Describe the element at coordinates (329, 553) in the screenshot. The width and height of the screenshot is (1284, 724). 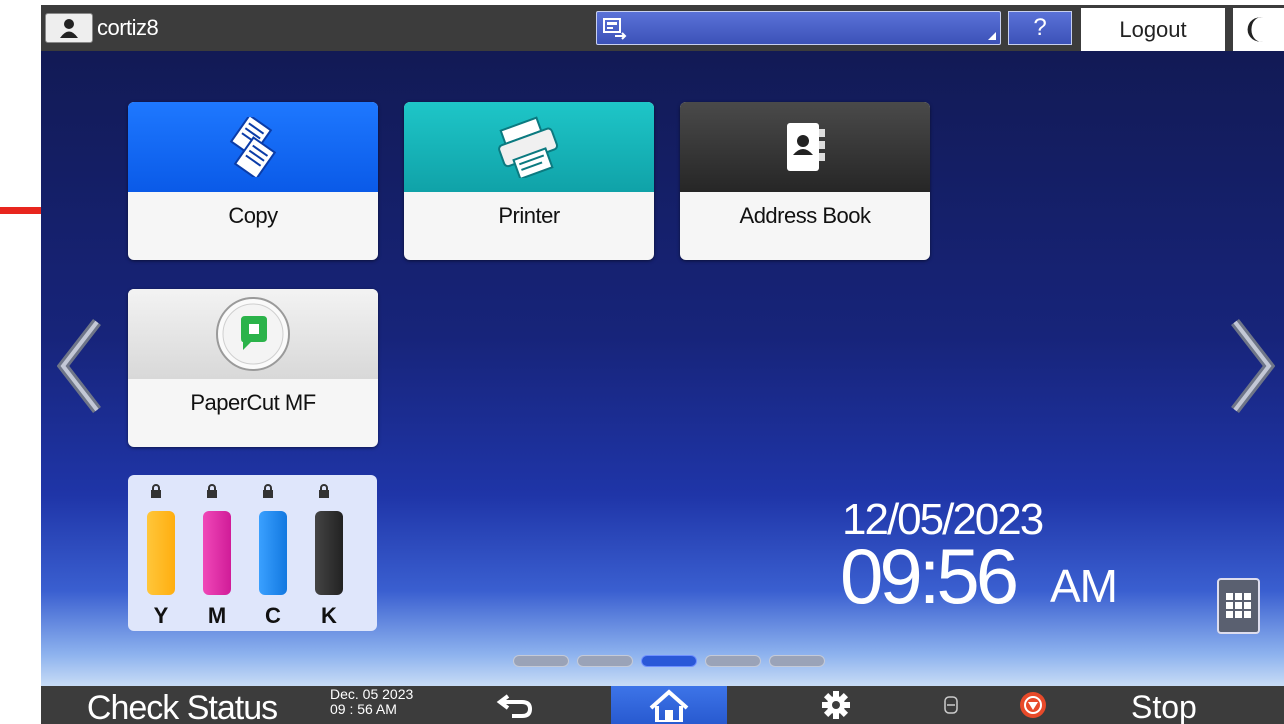
I see `black-toner-cartridge` at that location.